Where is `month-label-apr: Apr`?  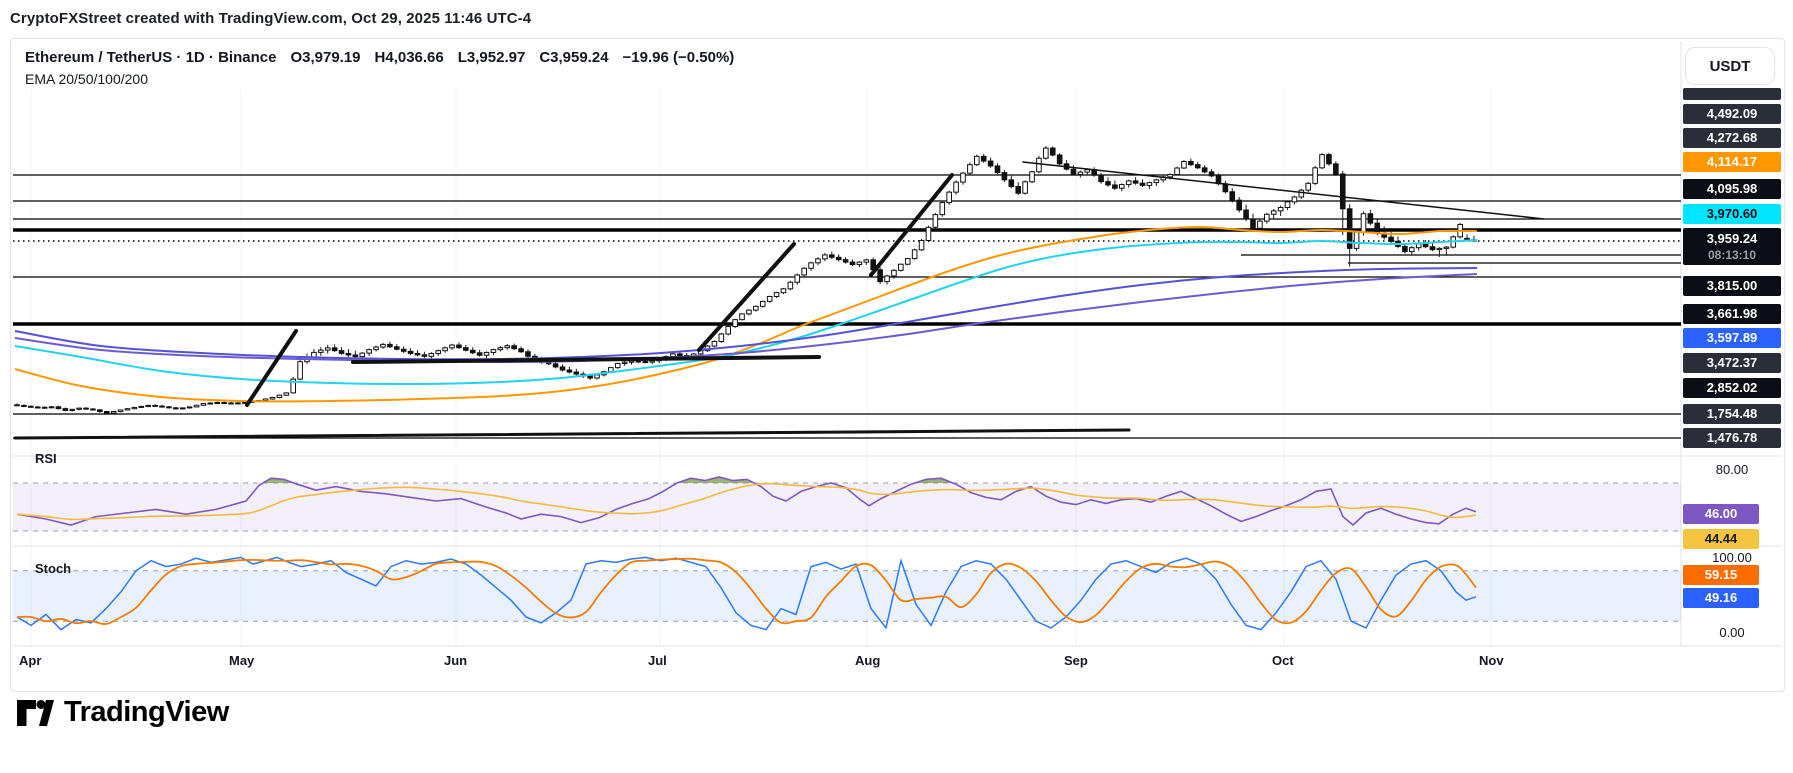
month-label-apr: Apr is located at coordinates (30, 660).